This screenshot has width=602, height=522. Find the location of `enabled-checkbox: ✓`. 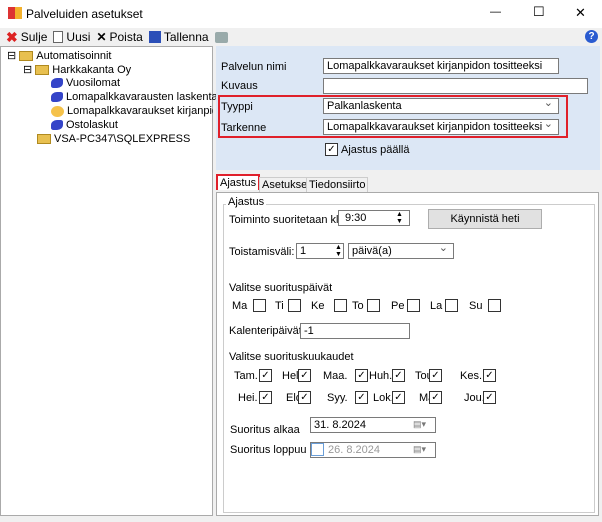

enabled-checkbox: ✓ is located at coordinates (331, 149).